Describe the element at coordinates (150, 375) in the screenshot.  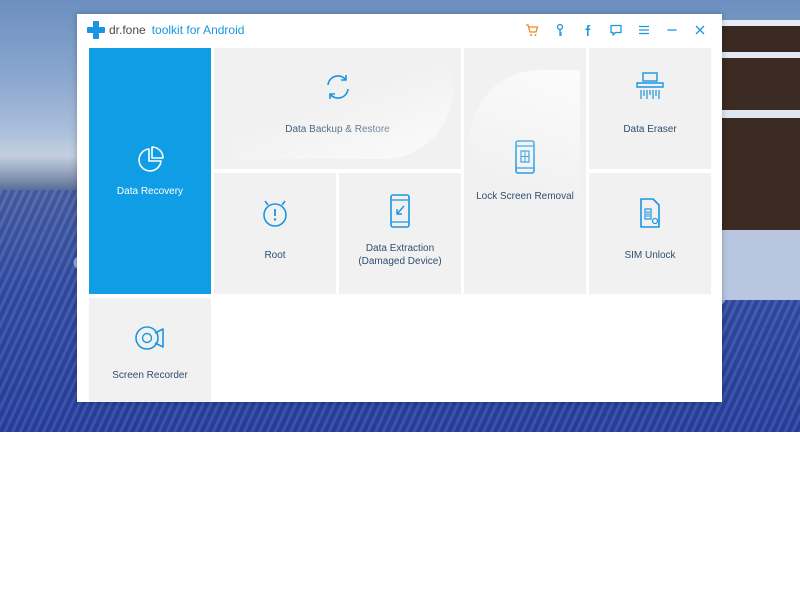
I see `tile-label: Screen Recorder` at that location.